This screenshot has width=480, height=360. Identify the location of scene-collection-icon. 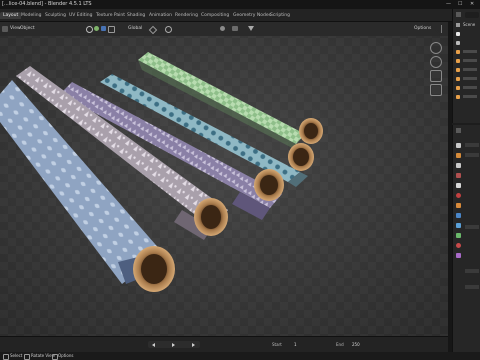
(458, 25).